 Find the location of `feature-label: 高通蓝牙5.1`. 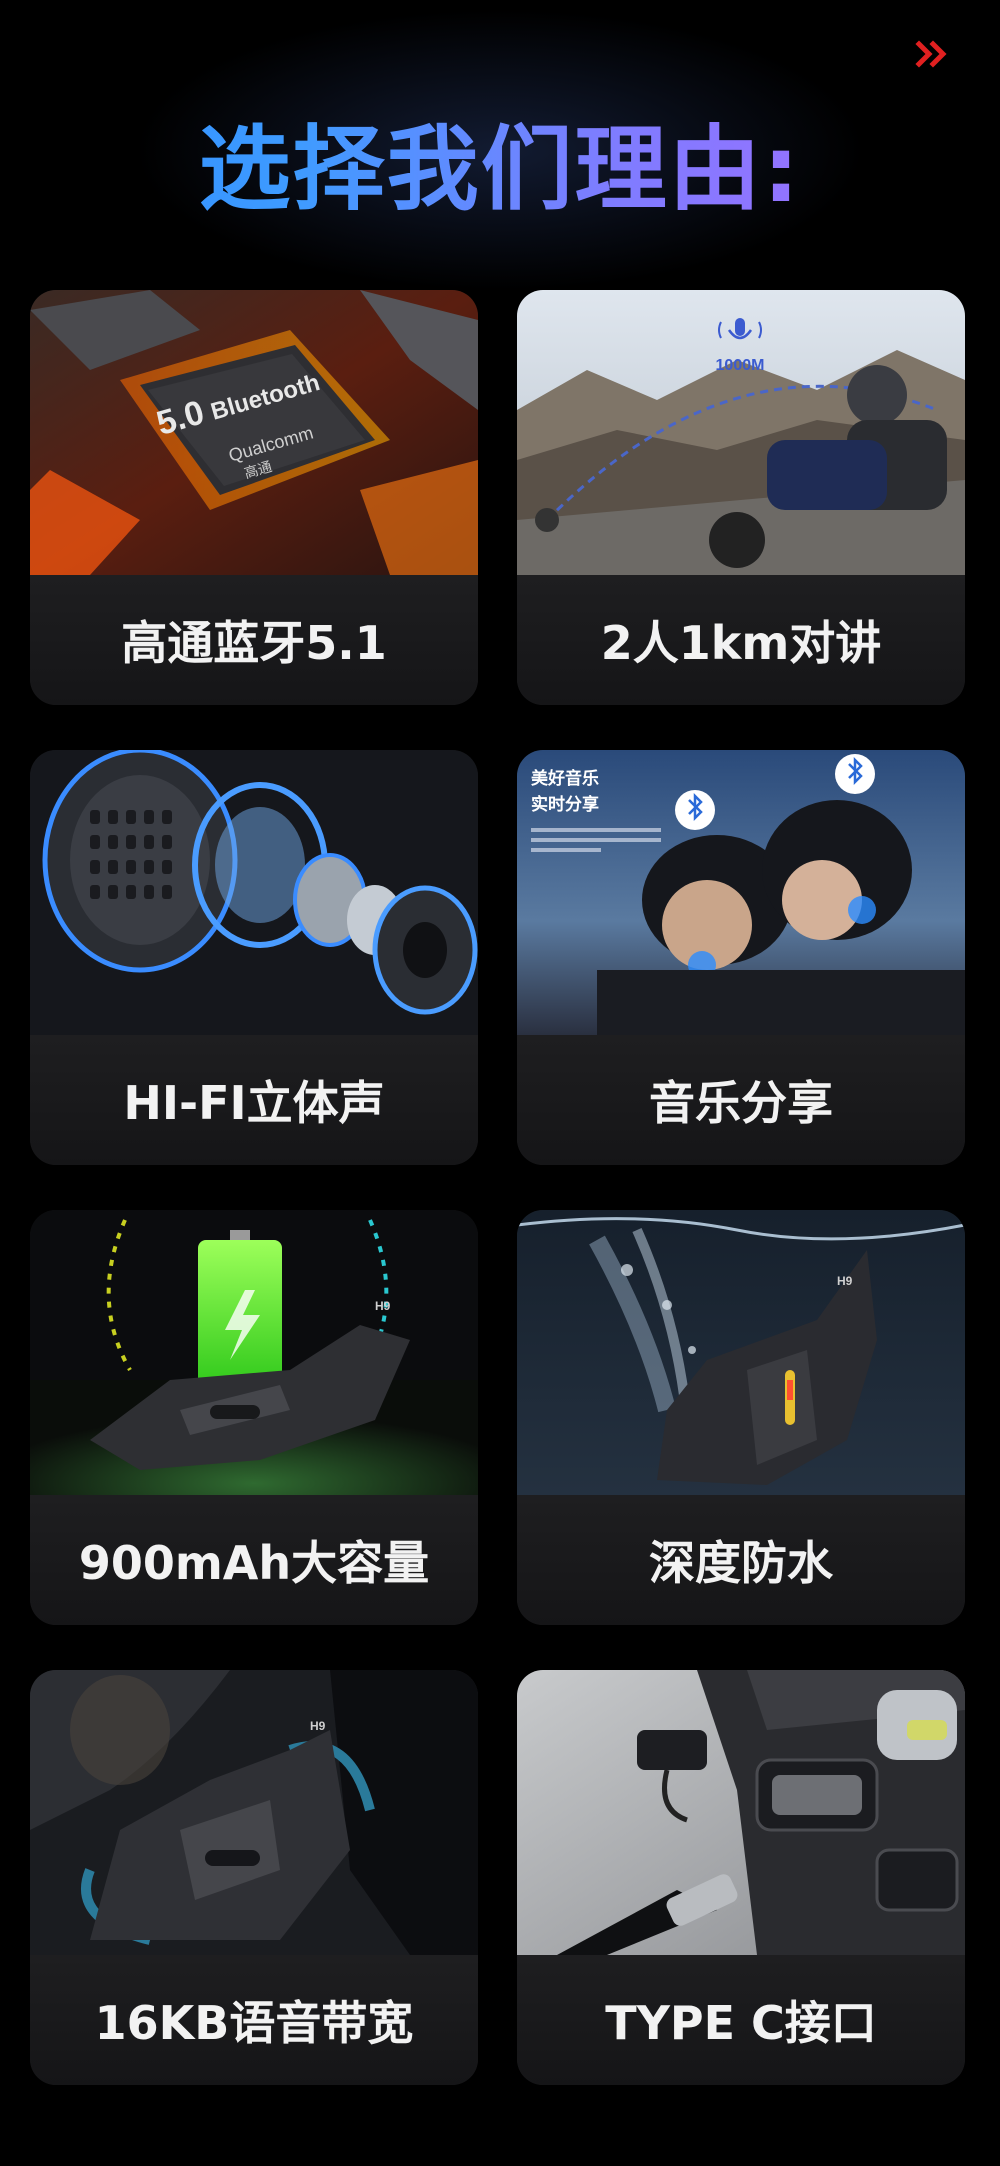

feature-label: 高通蓝牙5.1 is located at coordinates (254, 640).